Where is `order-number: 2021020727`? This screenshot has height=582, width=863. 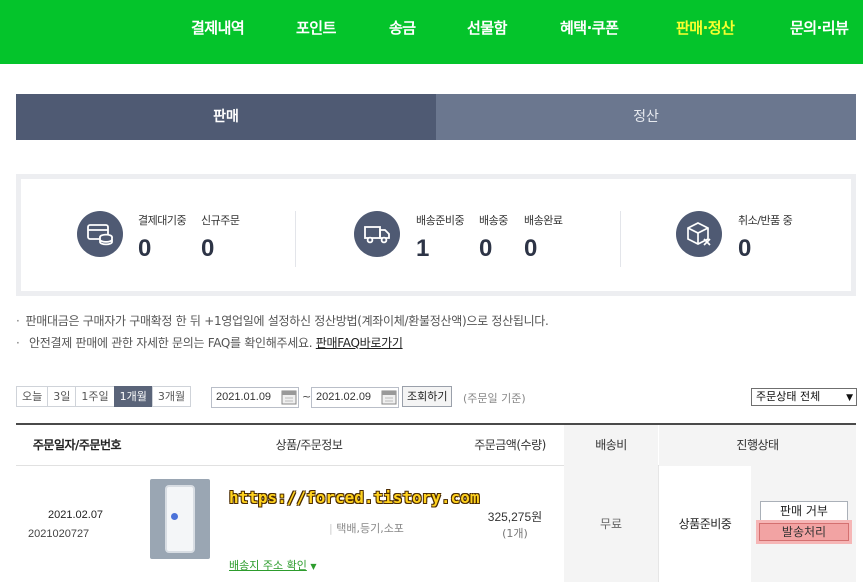 order-number: 2021020727 is located at coordinates (58, 534).